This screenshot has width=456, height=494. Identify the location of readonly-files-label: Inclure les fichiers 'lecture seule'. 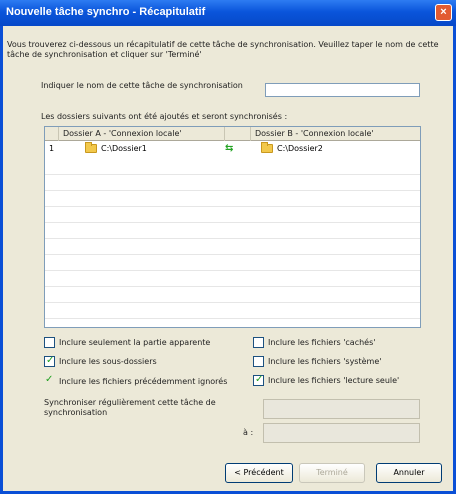
(334, 380).